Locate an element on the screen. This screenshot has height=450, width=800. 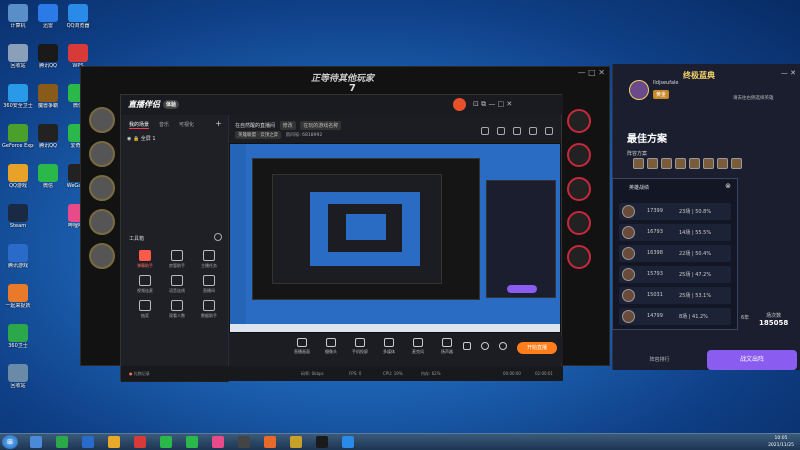
calendar-icon is located at coordinates (501, 131).